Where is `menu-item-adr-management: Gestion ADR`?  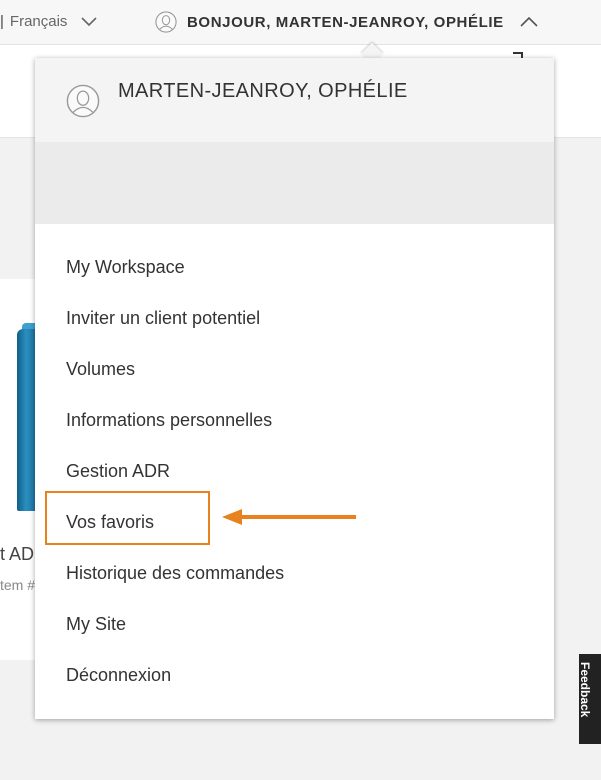
menu-item-adr-management: Gestion ADR is located at coordinates (294, 471).